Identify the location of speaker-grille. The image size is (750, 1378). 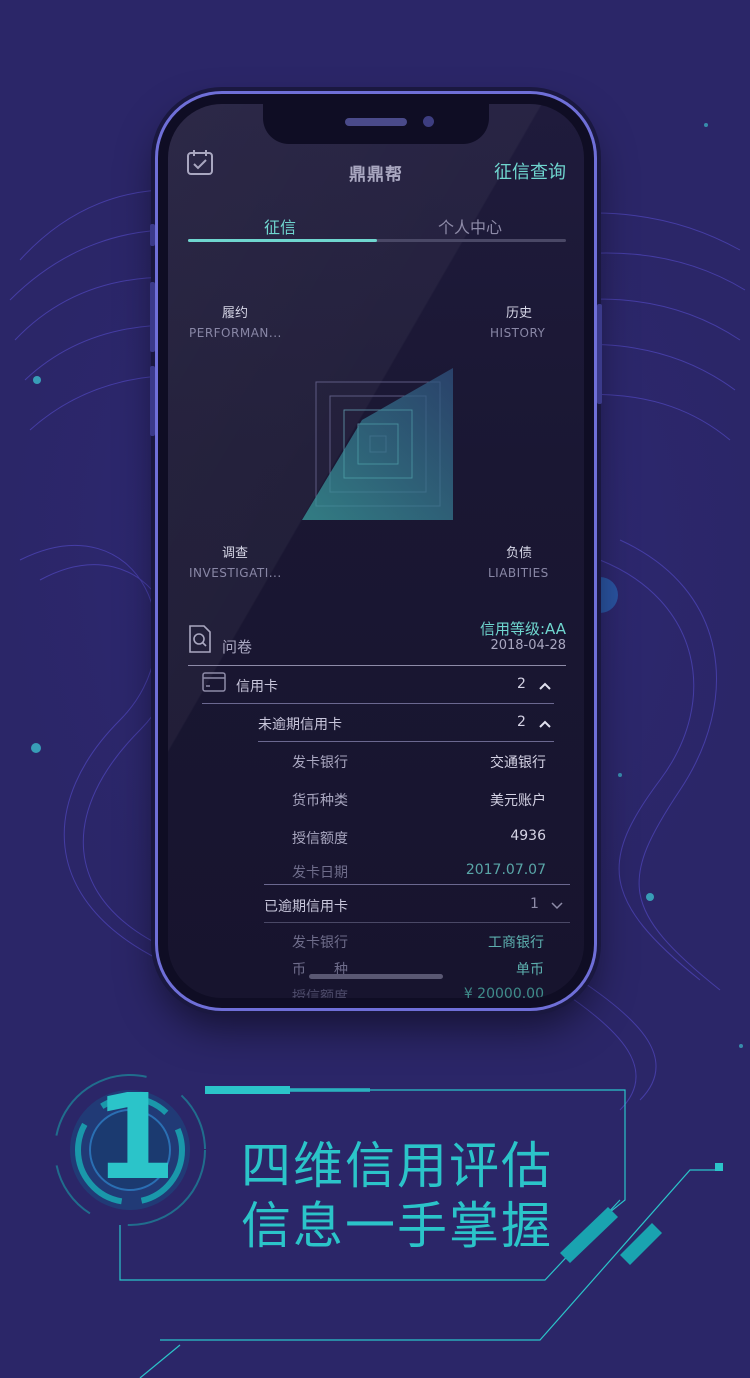
(376, 122).